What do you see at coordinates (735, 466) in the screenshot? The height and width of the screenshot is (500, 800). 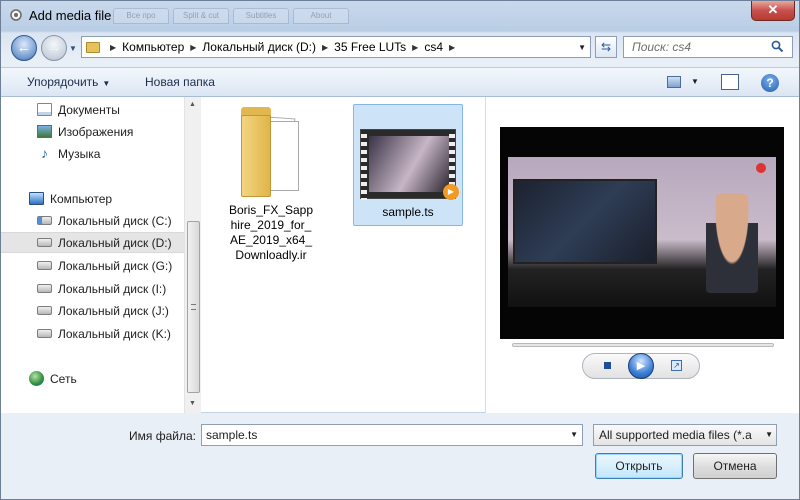 I see `cancel-button: Отмена` at bounding box center [735, 466].